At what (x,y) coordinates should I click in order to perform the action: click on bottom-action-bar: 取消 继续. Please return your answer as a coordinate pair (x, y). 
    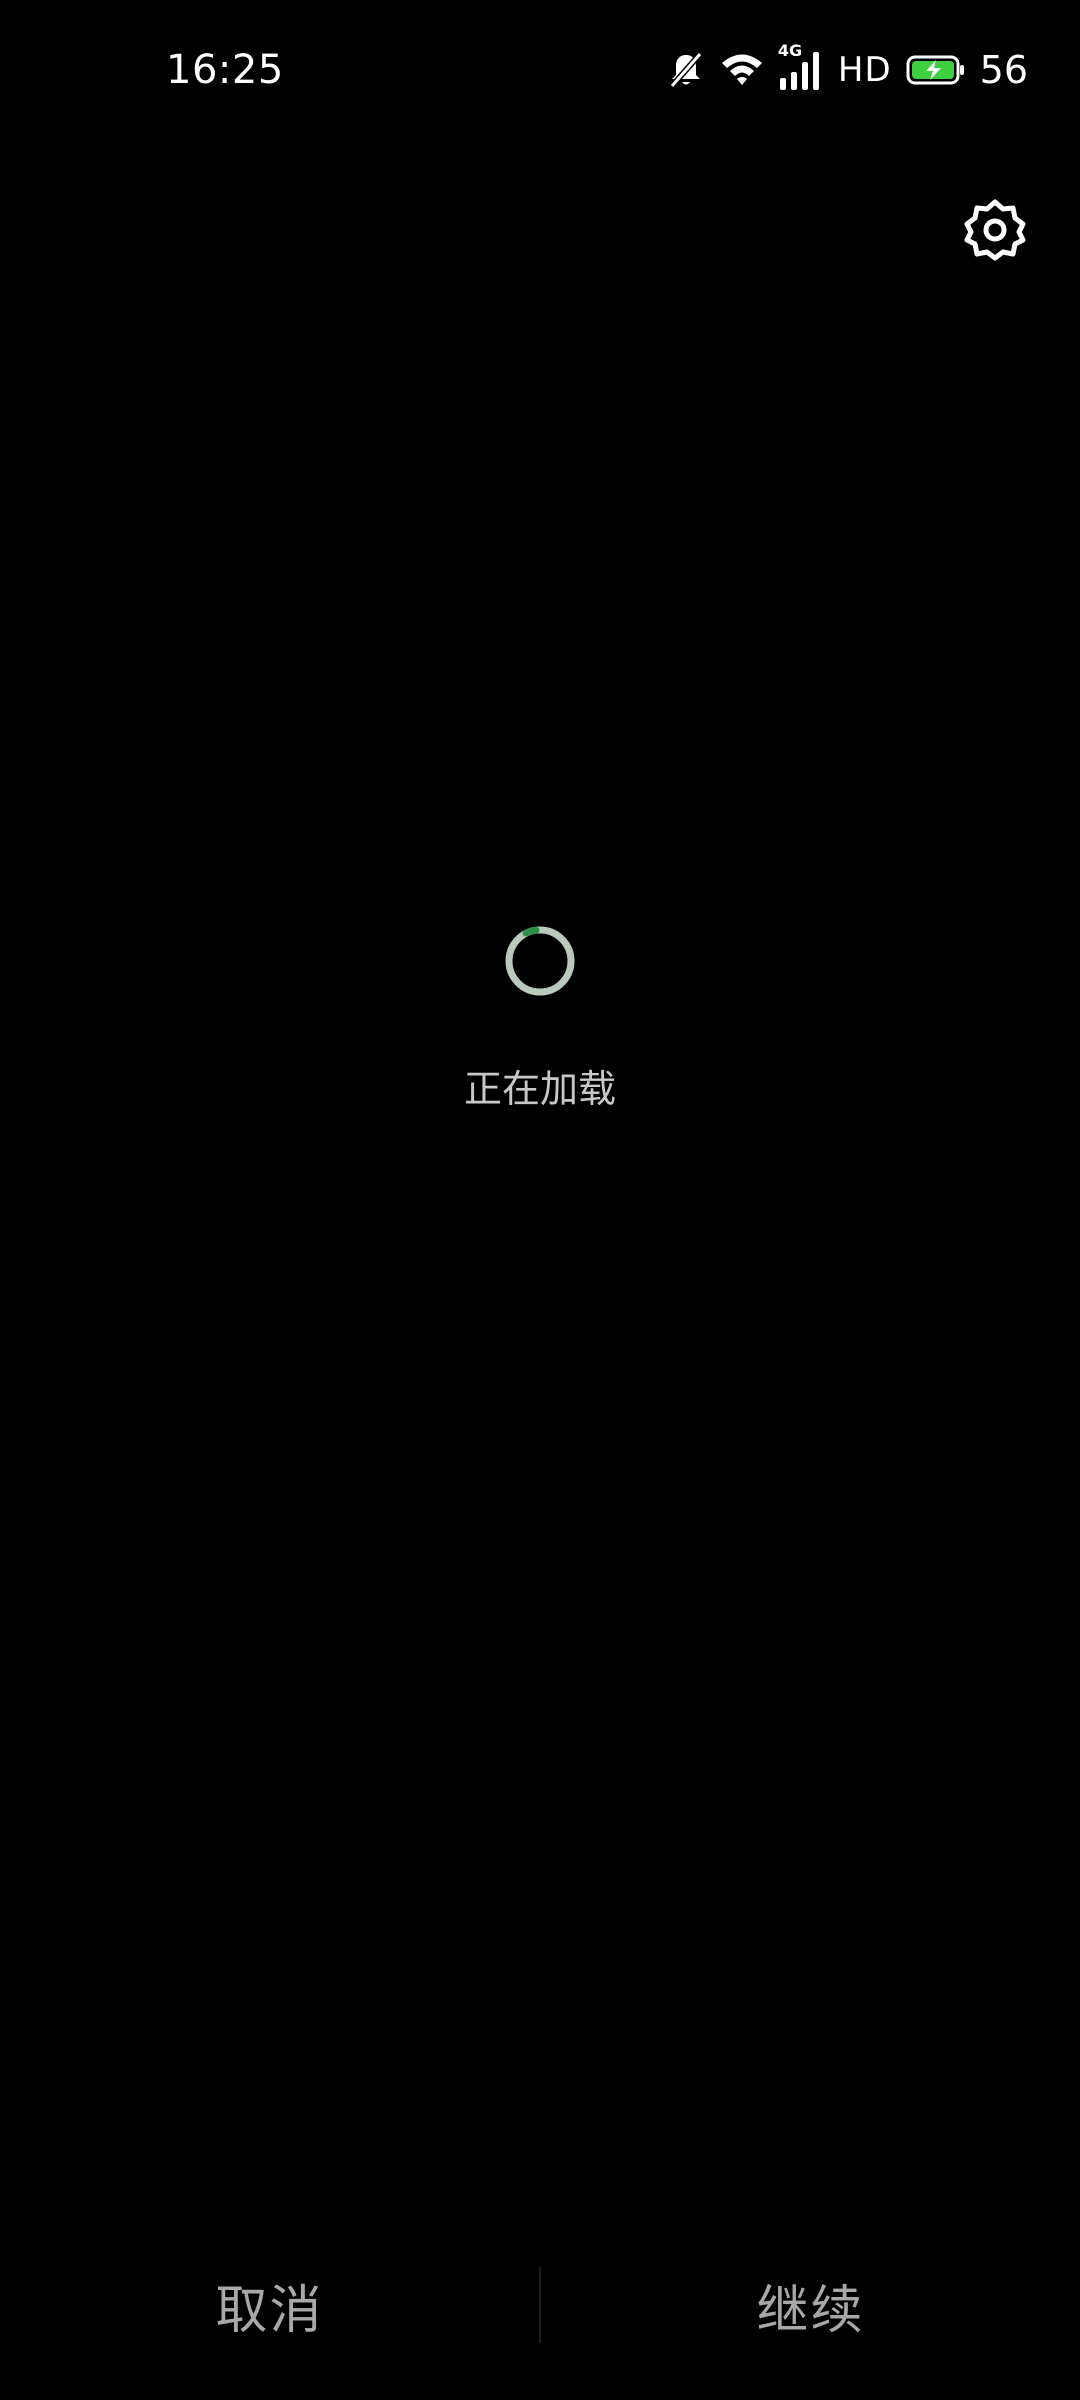
    Looking at the image, I should click on (540, 2305).